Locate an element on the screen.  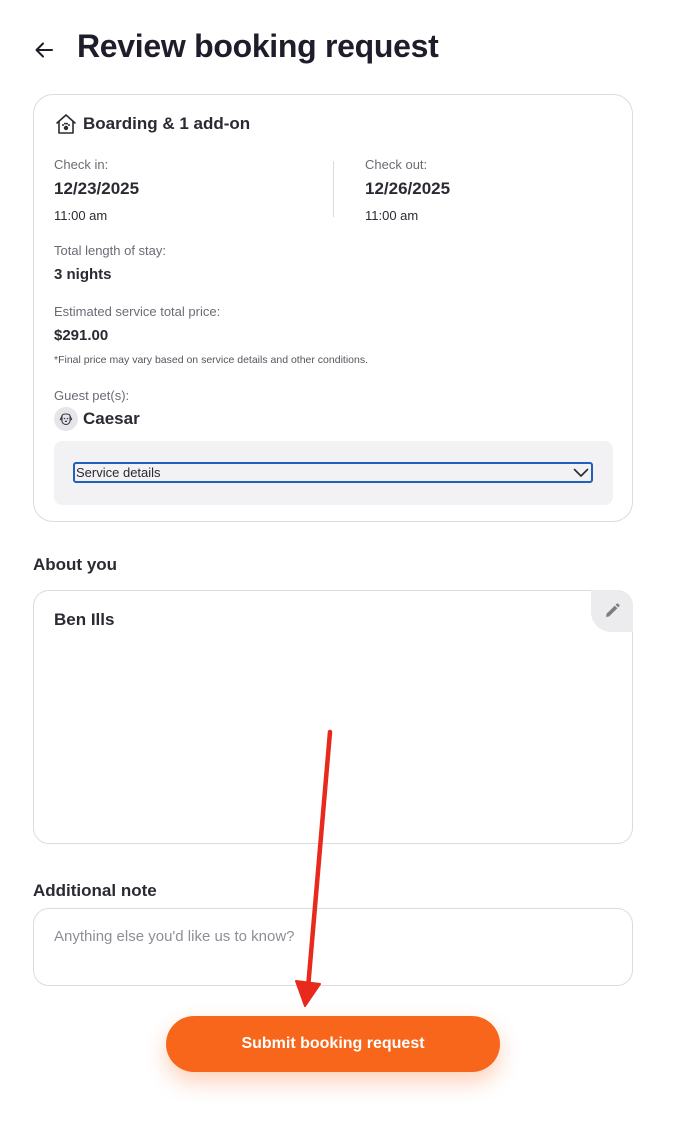
service-header: Boarding & 1 add-on is located at coordinates (152, 124).